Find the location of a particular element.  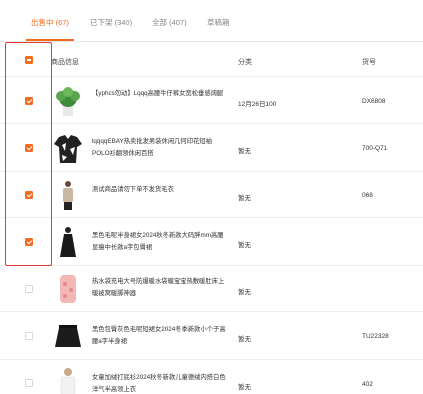

hot-water-bottle-icon is located at coordinates (68, 289).